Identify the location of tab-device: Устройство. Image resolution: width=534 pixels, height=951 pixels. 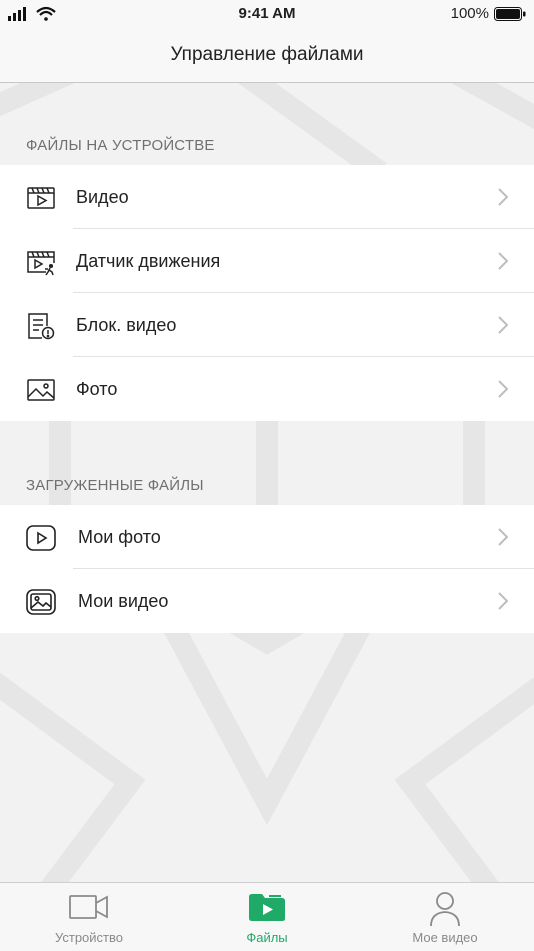
(89, 917).